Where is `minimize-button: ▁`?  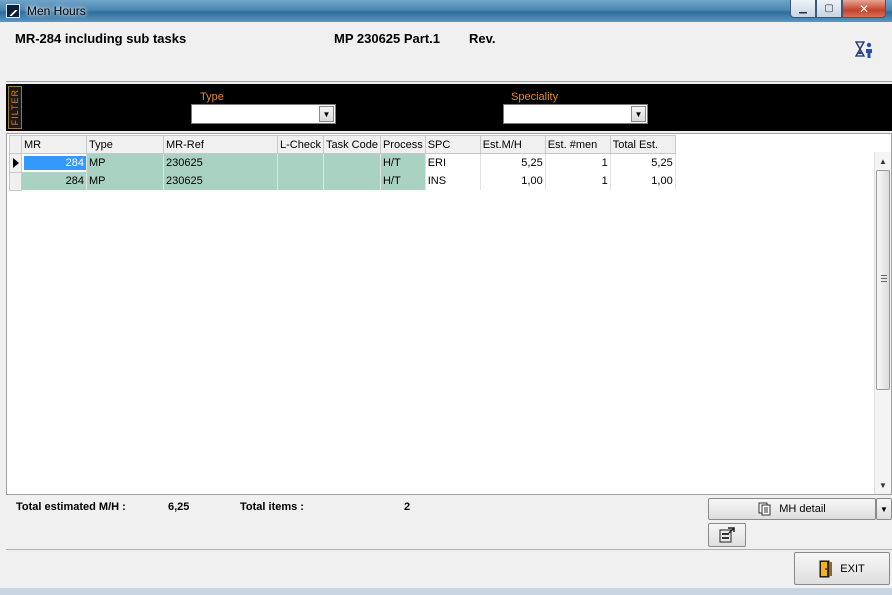 minimize-button: ▁ is located at coordinates (803, 9).